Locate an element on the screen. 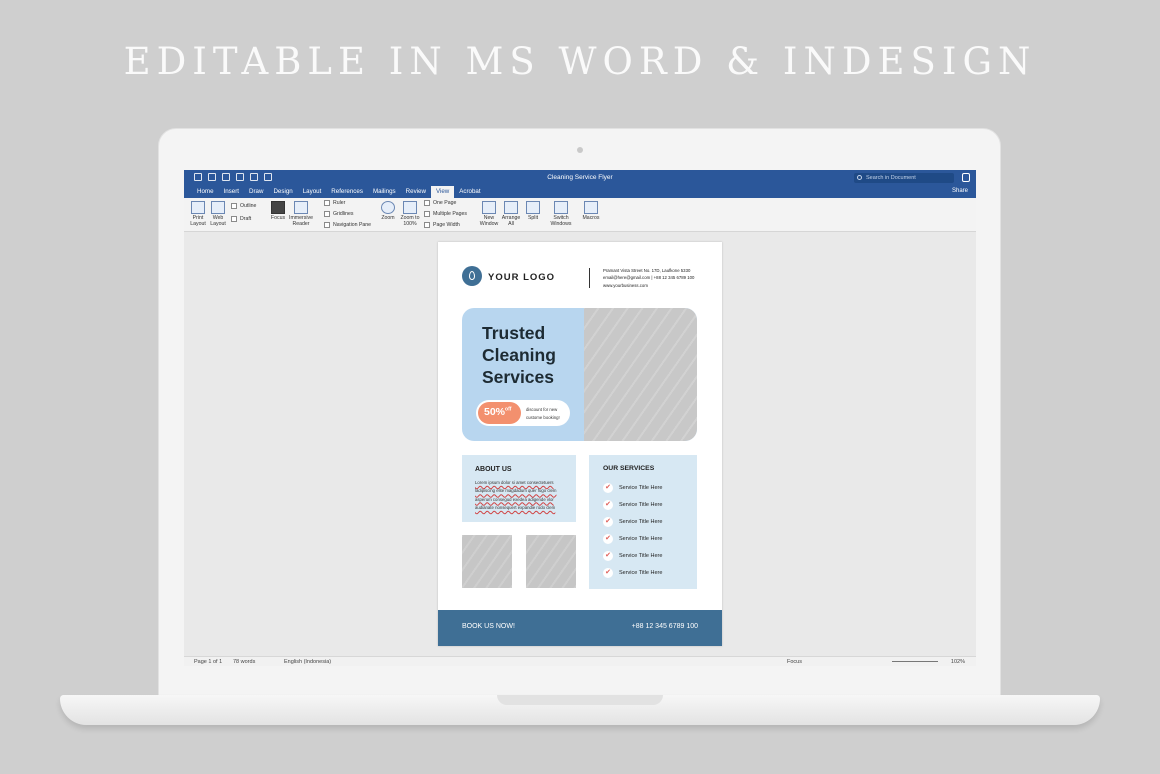 This screenshot has height=774, width=1160. search-placeholder: Search in Document is located at coordinates (891, 178).